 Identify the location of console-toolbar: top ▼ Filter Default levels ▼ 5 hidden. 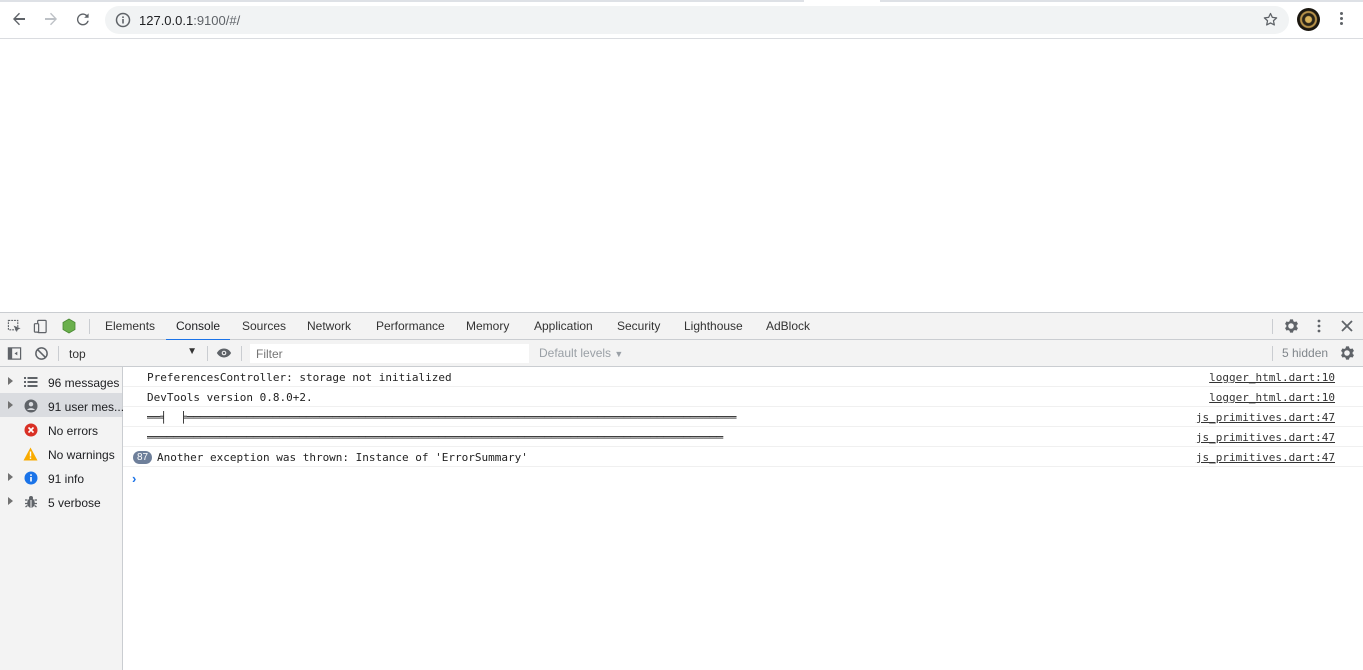
(681, 353).